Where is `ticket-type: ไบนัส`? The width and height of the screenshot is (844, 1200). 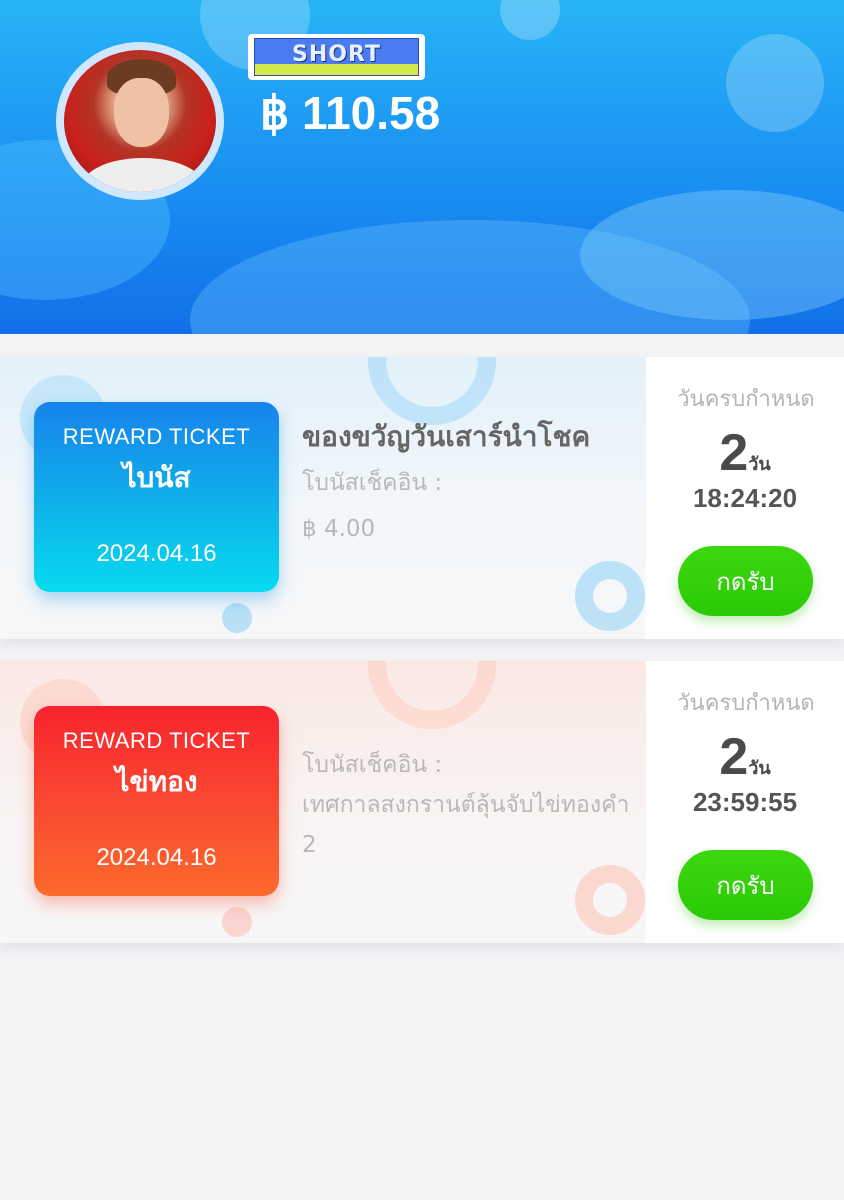
ticket-type: ไบนัส is located at coordinates (156, 477).